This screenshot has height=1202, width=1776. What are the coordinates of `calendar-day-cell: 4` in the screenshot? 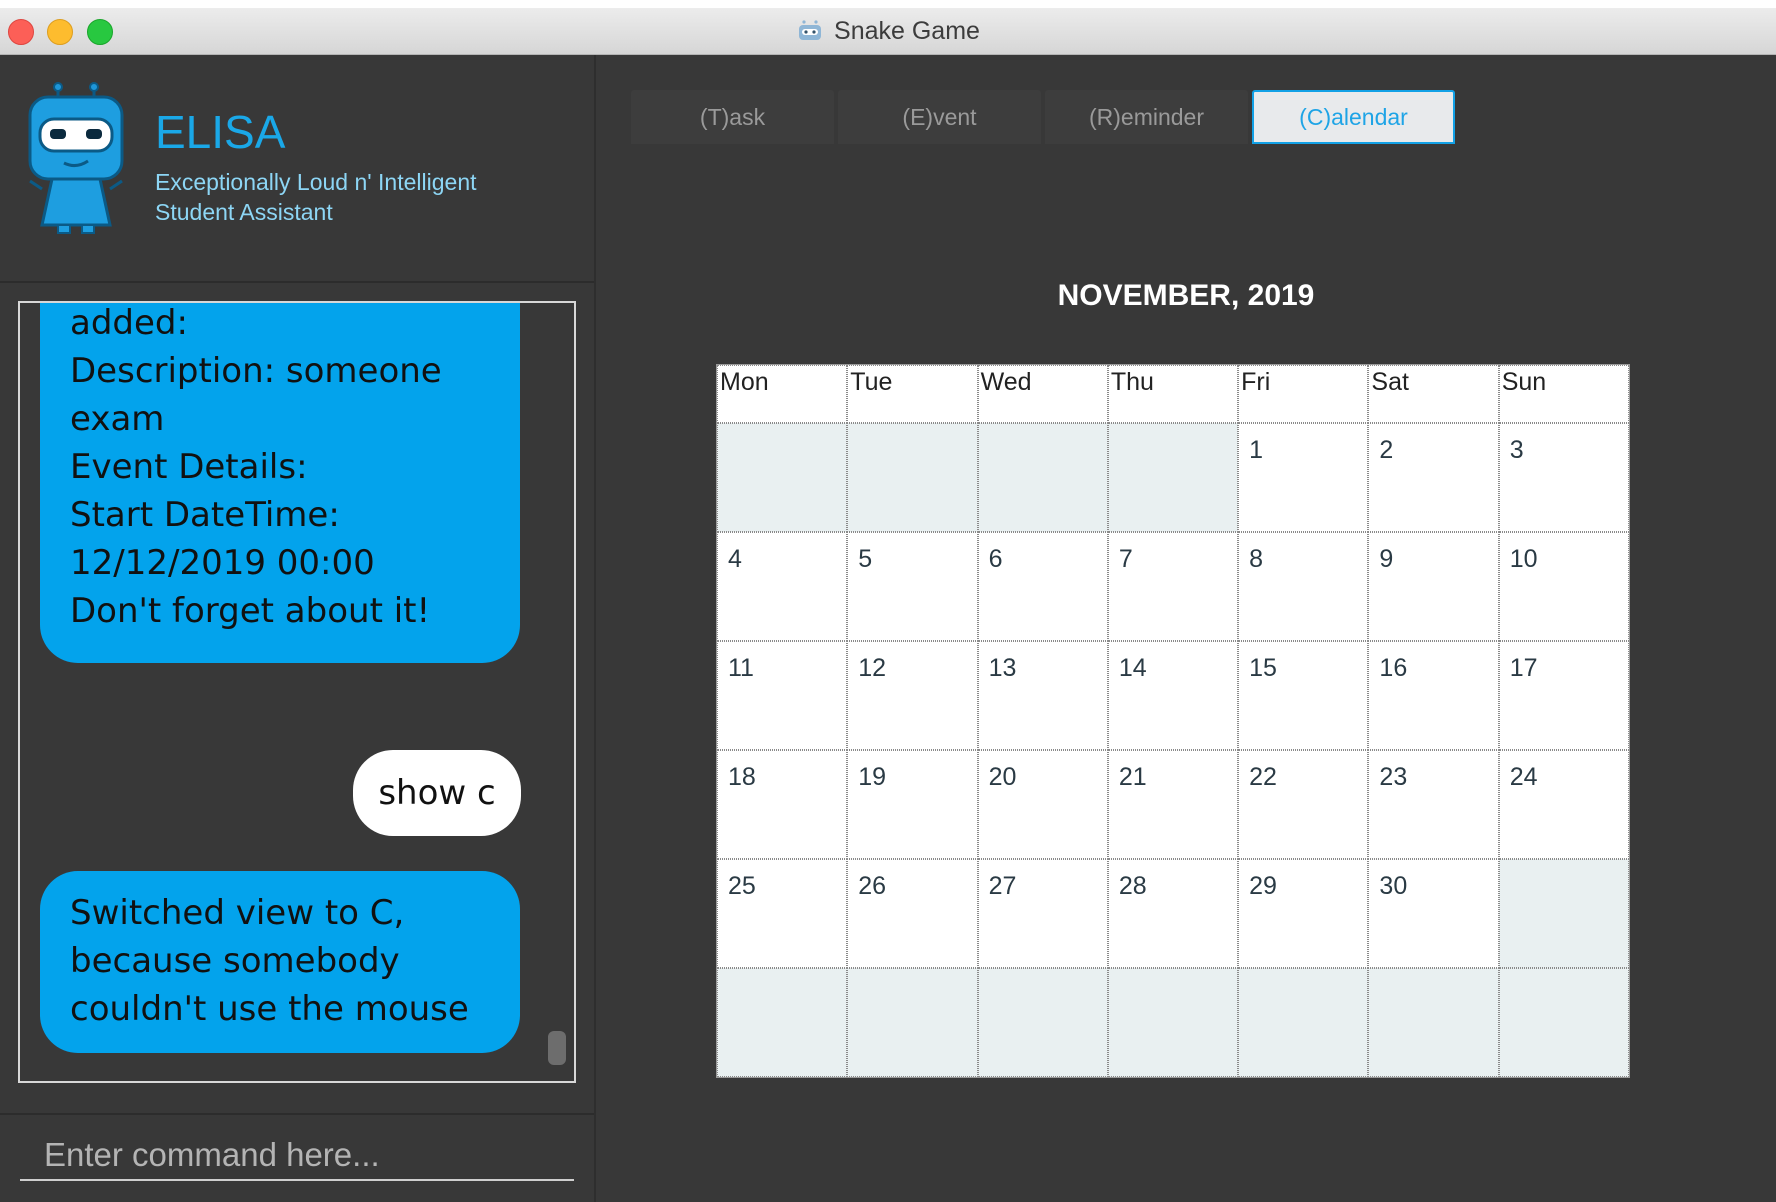 It's located at (782, 586).